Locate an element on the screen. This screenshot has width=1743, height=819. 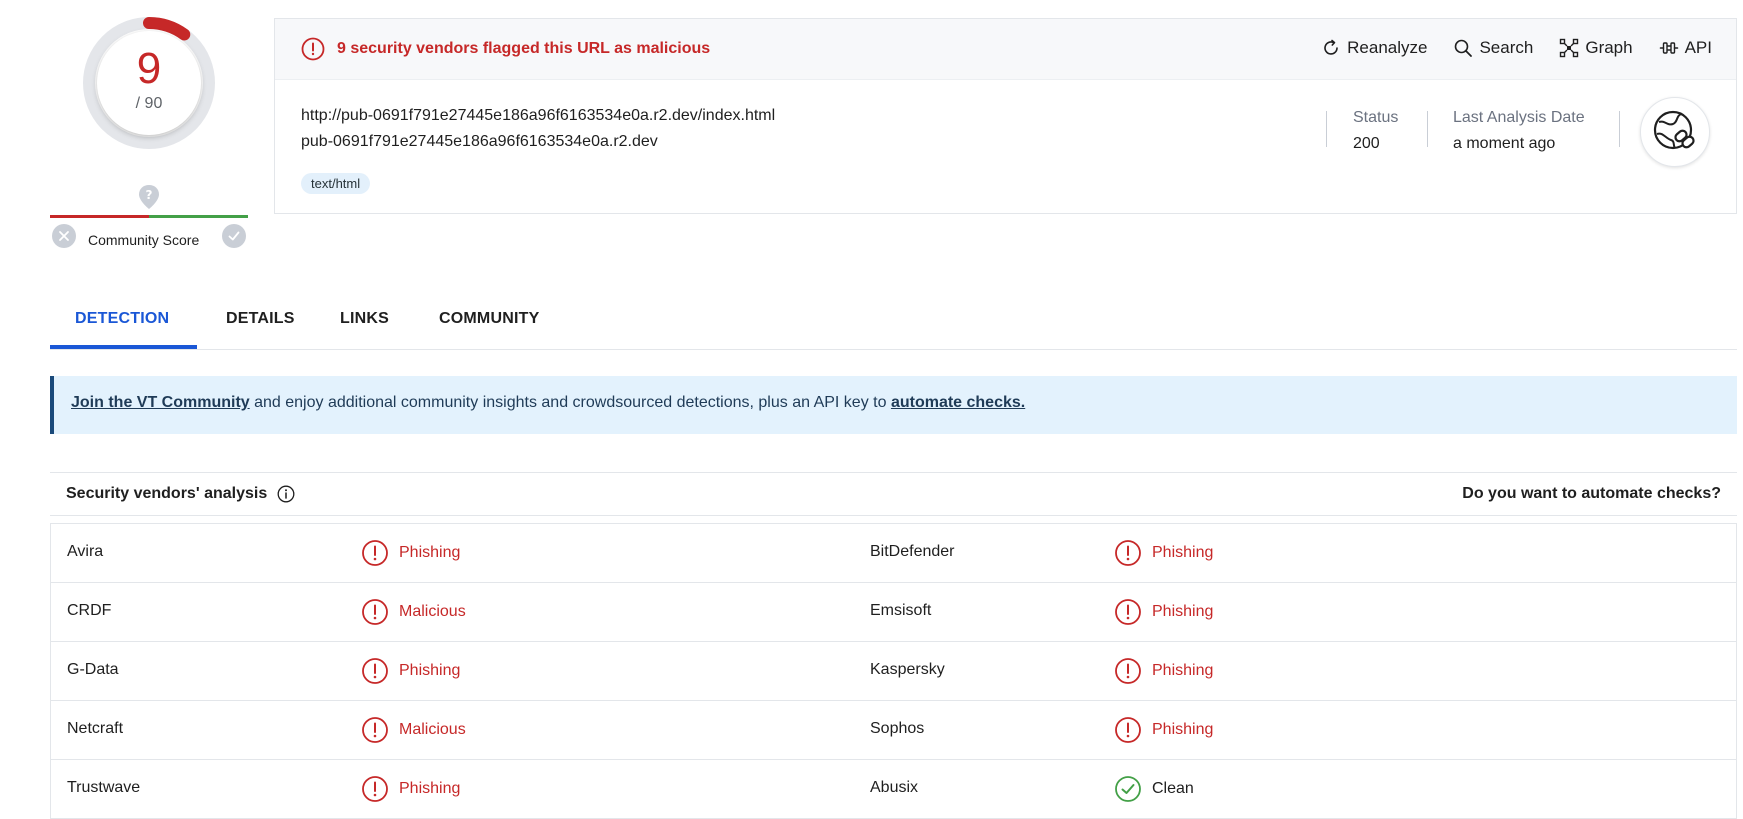
vote-harmless-button is located at coordinates (234, 236).